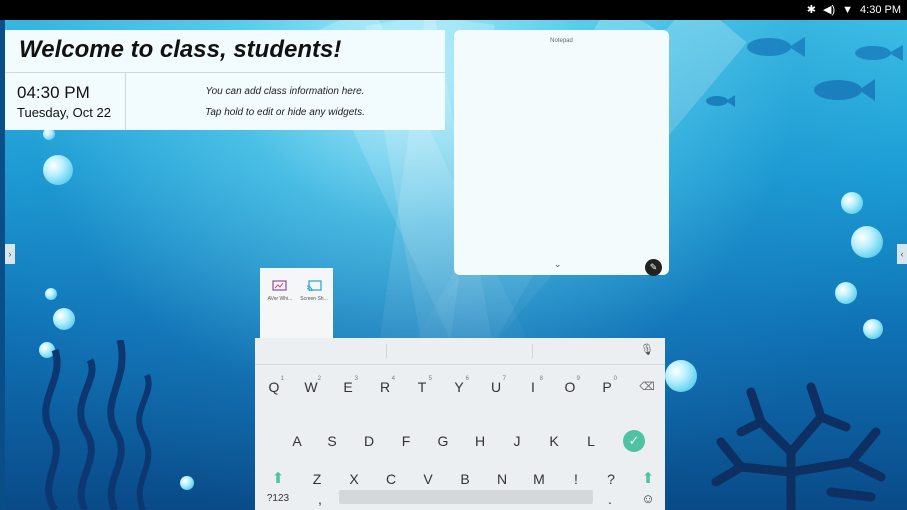 This screenshot has height=510, width=907. I want to click on key-b: B, so click(465, 479).